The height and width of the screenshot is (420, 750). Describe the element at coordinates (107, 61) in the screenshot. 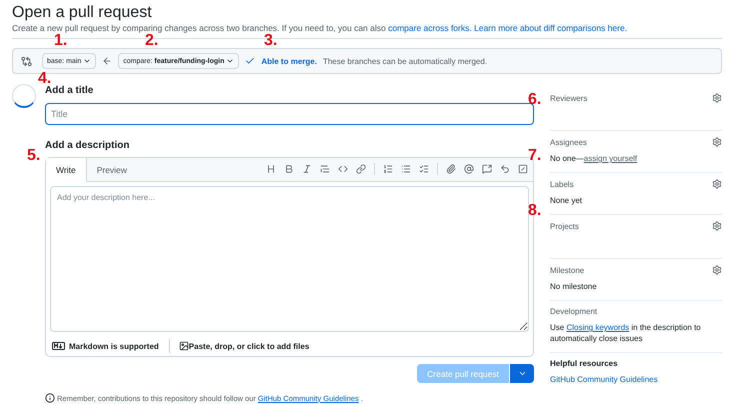

I see `arrow-left-icon` at that location.